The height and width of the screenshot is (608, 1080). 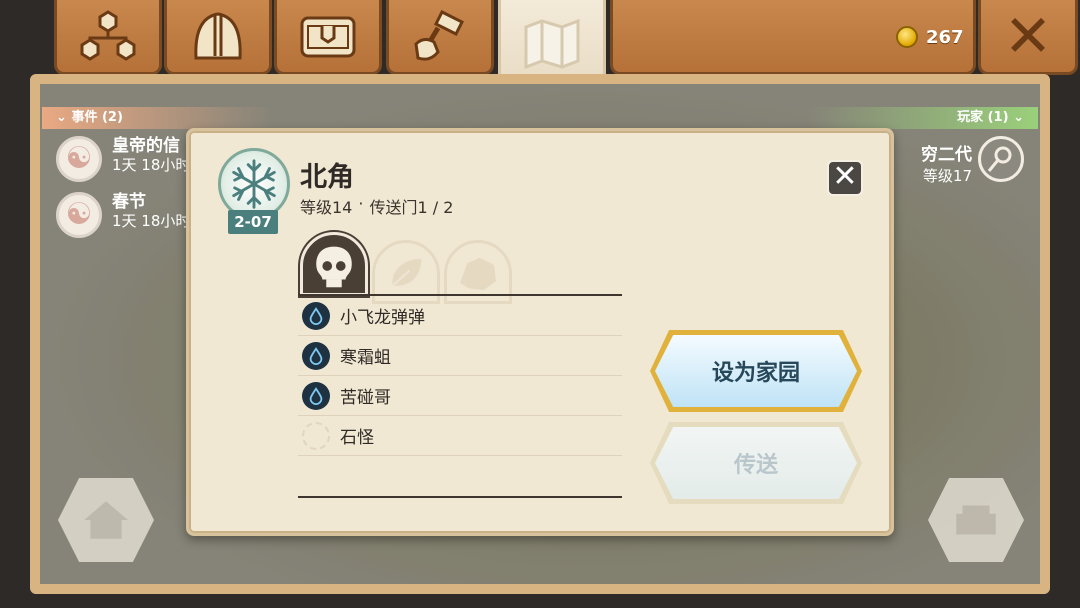 I want to click on gold-coin-icon, so click(x=907, y=37).